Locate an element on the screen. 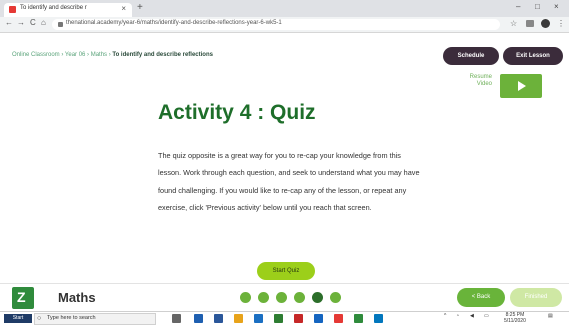 The image size is (569, 325). home-icon: ⌂ is located at coordinates (43, 22).